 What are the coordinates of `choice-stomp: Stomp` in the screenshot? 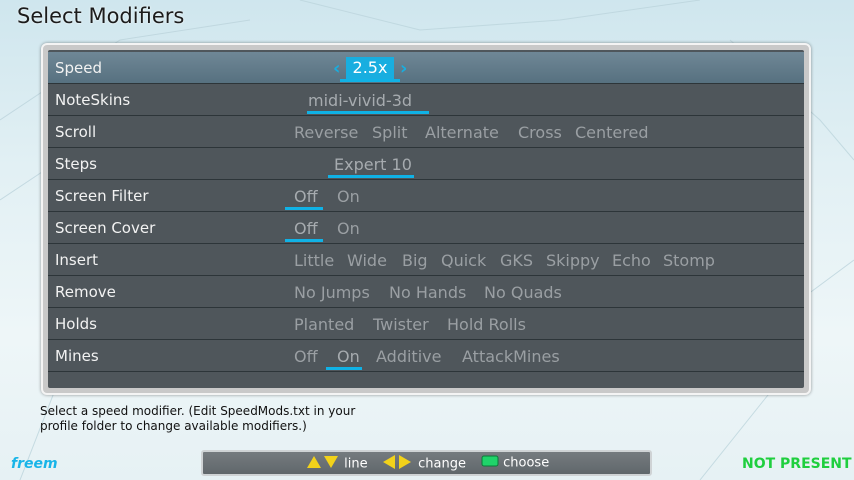 It's located at (689, 260).